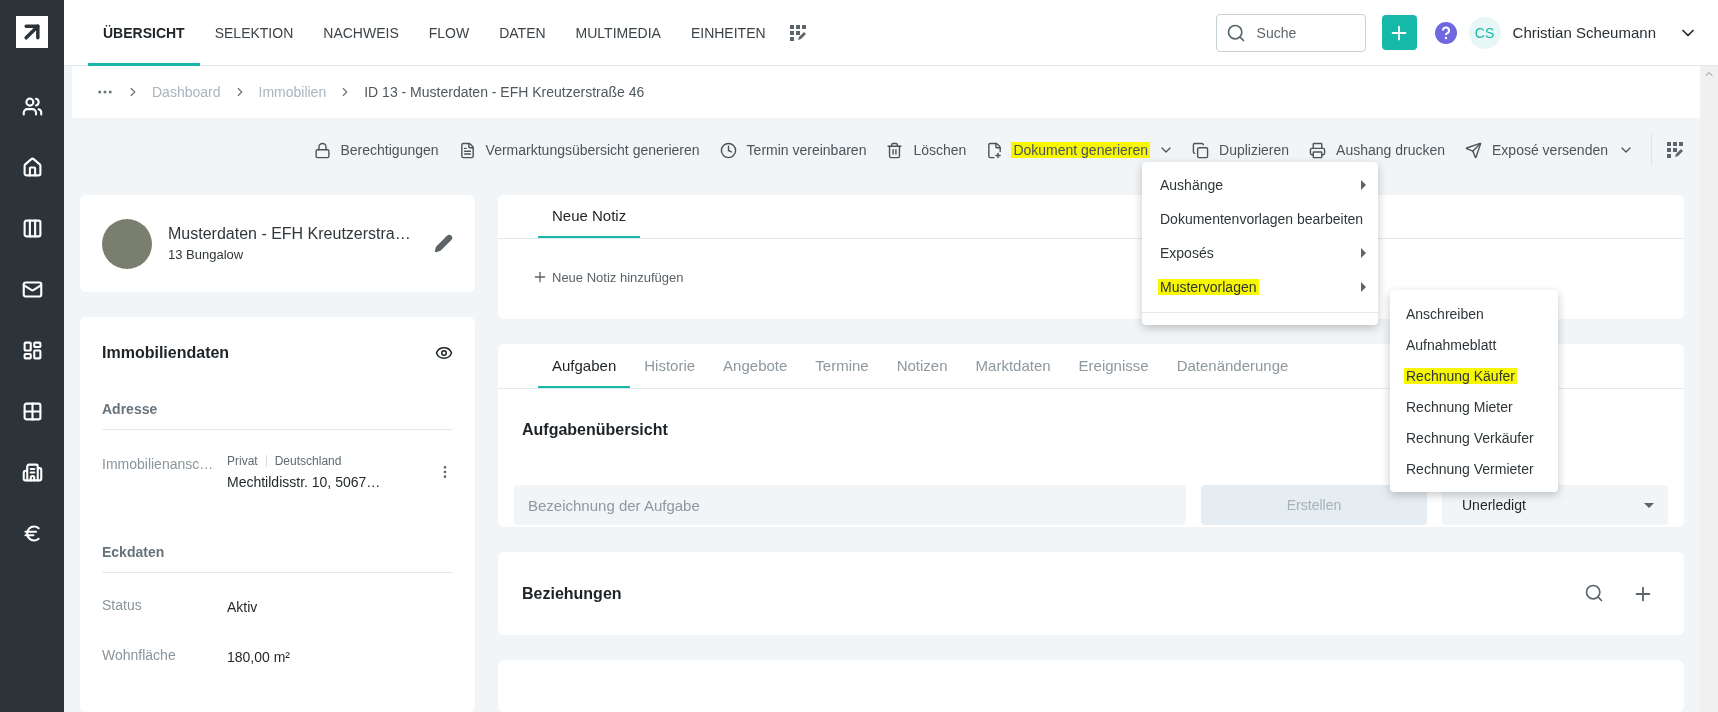 The width and height of the screenshot is (1718, 712). What do you see at coordinates (1649, 505) in the screenshot?
I see `caret-down-icon` at bounding box center [1649, 505].